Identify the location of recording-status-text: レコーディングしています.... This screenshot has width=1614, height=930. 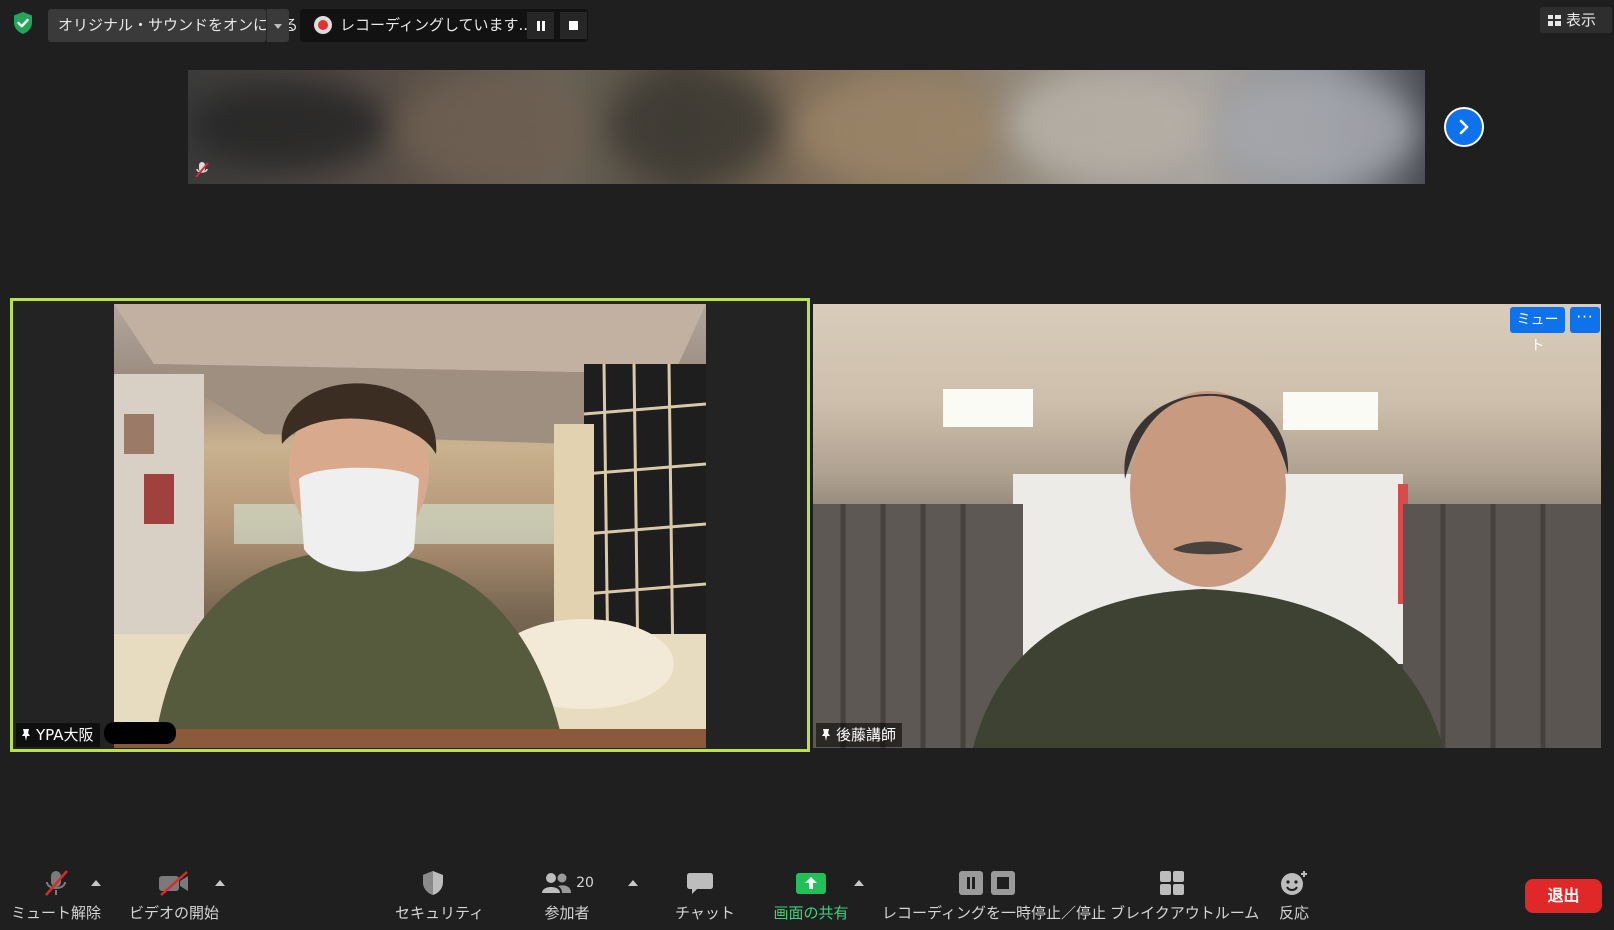
(436, 25).